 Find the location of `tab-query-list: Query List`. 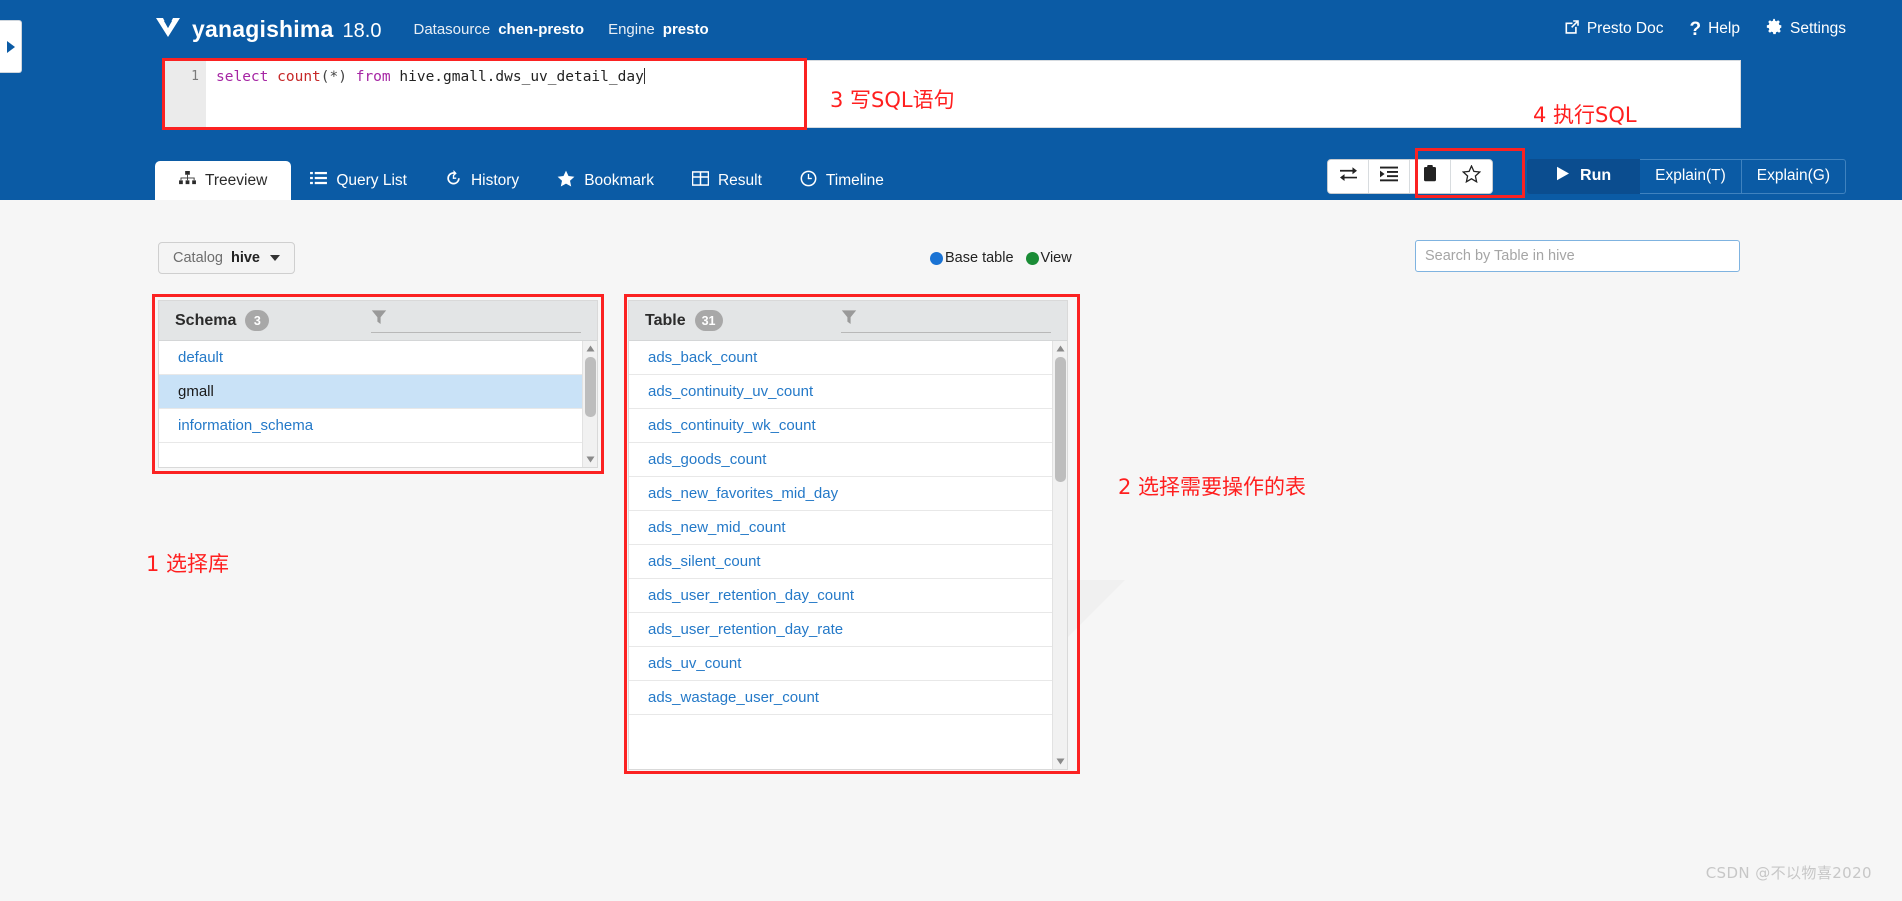

tab-query-list: Query List is located at coordinates (358, 180).